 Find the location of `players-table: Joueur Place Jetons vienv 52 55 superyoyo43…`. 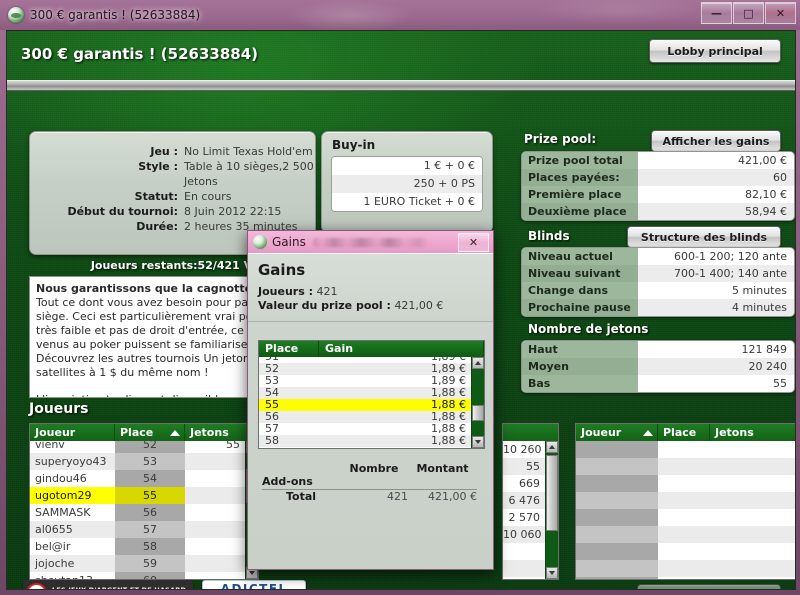

players-table: Joueur Place Jetons vienv 52 55 superyoyo43… is located at coordinates (144, 501).